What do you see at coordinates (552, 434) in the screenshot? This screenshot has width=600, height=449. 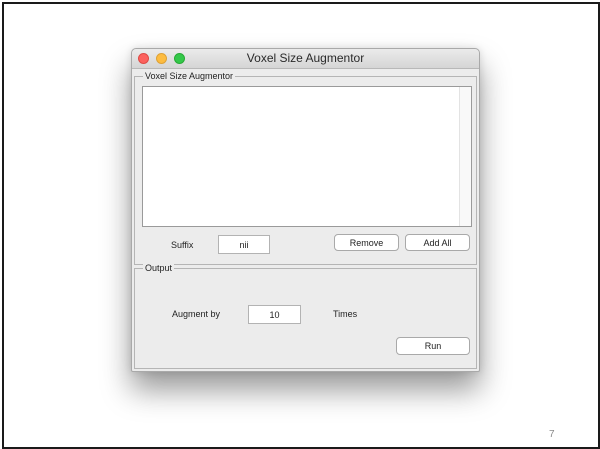 I see `page-number: 7` at bounding box center [552, 434].